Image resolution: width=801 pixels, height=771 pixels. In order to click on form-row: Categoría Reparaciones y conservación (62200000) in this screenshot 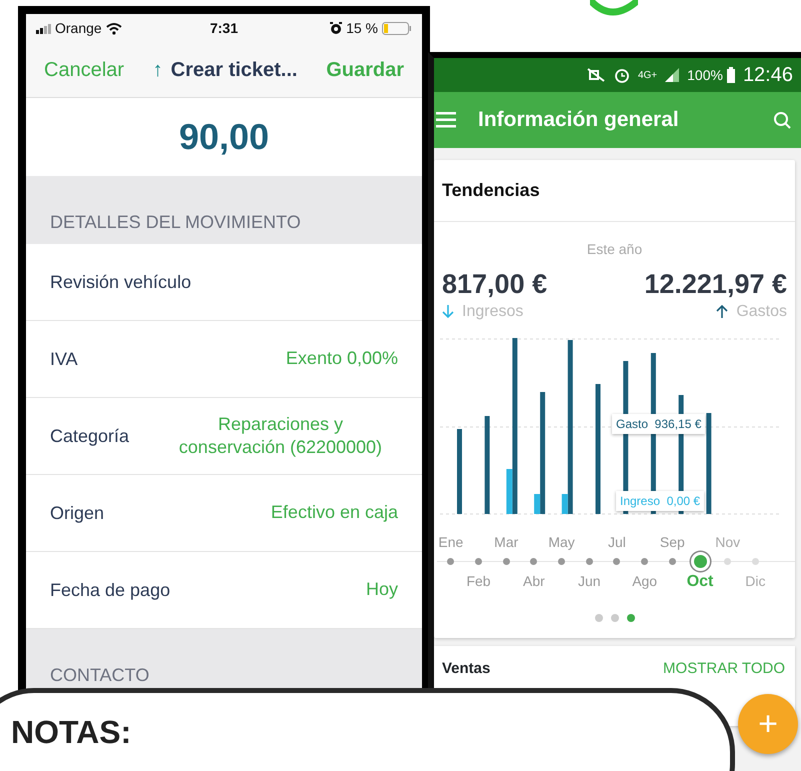, I will do `click(224, 436)`.